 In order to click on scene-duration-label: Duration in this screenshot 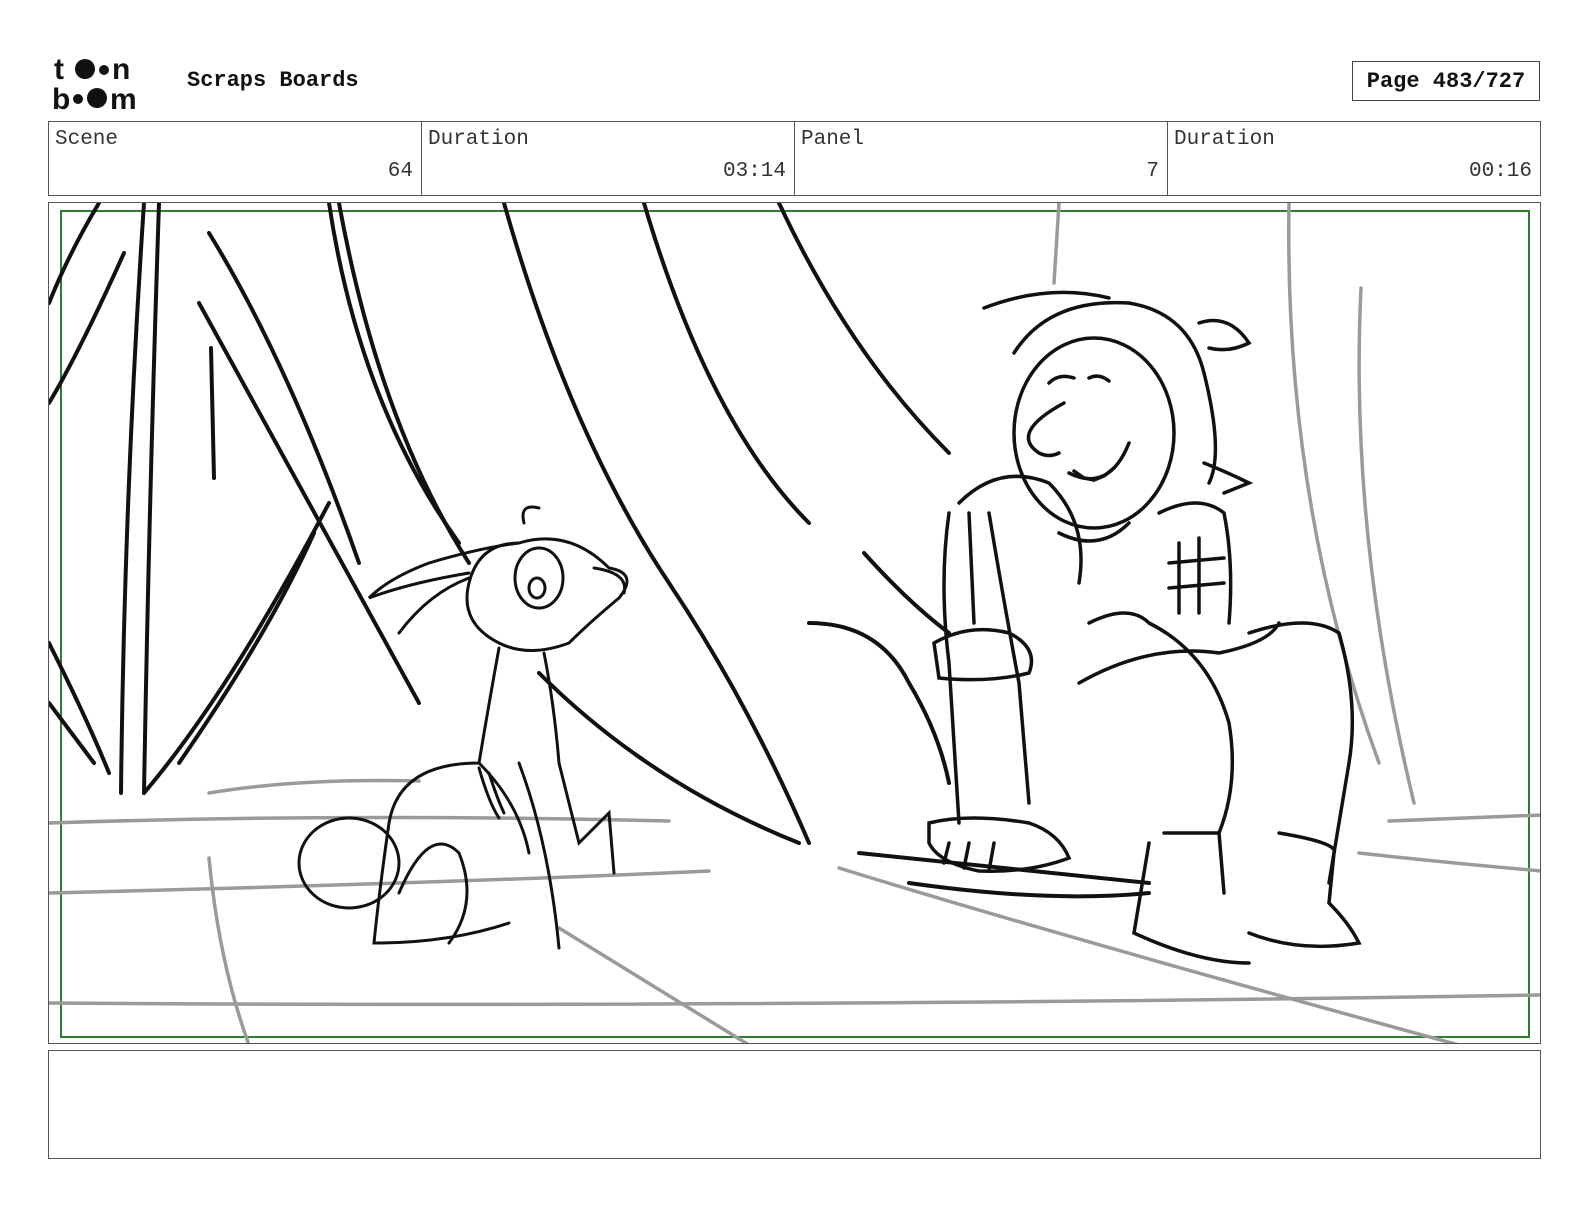, I will do `click(478, 139)`.